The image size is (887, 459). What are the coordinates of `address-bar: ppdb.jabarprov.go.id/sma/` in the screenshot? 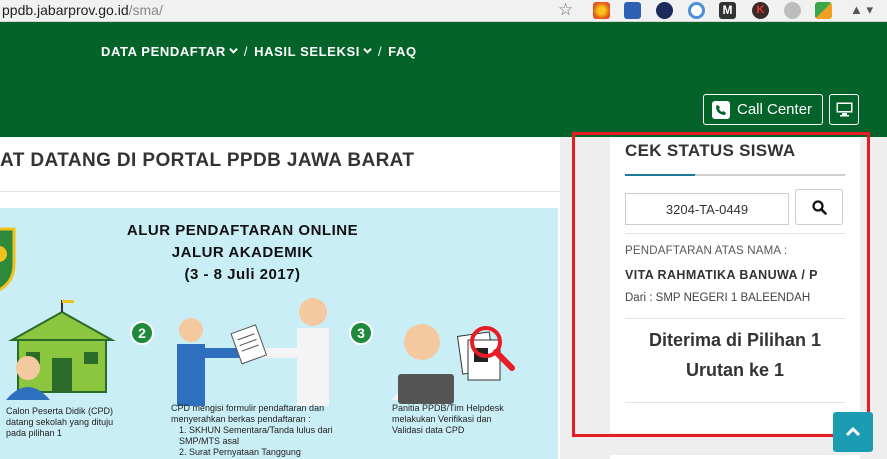 It's located at (82, 10).